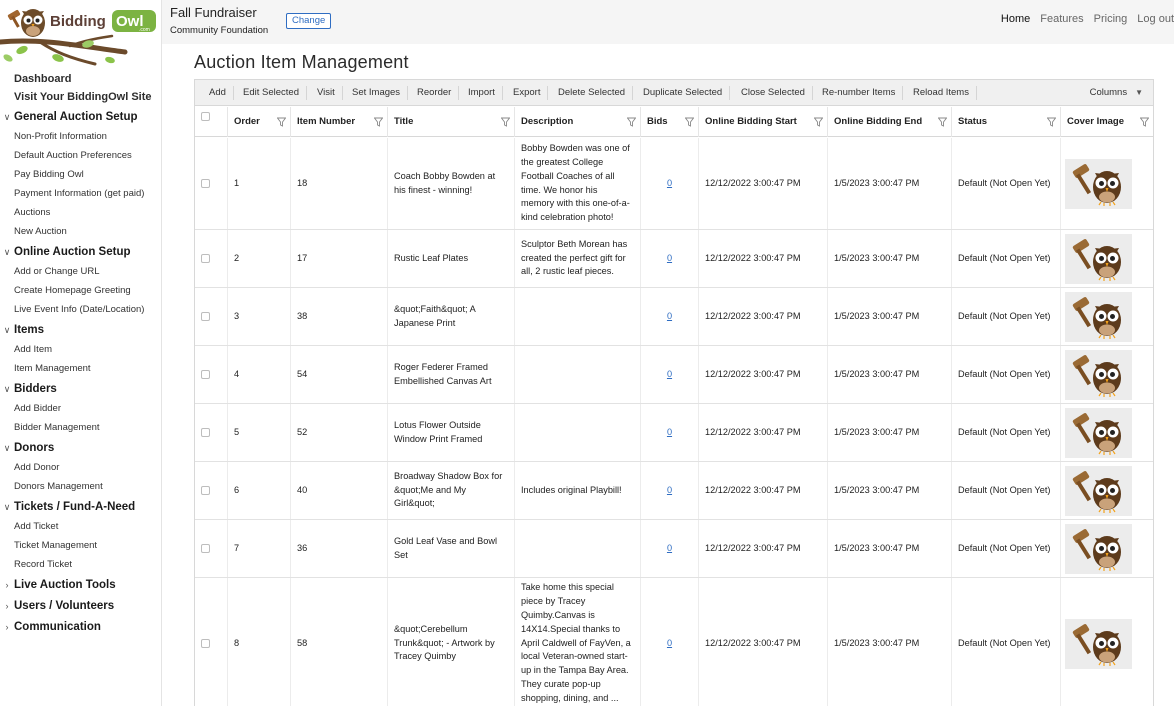  What do you see at coordinates (380, 93) in the screenshot?
I see `set-images-button: Set Images` at bounding box center [380, 93].